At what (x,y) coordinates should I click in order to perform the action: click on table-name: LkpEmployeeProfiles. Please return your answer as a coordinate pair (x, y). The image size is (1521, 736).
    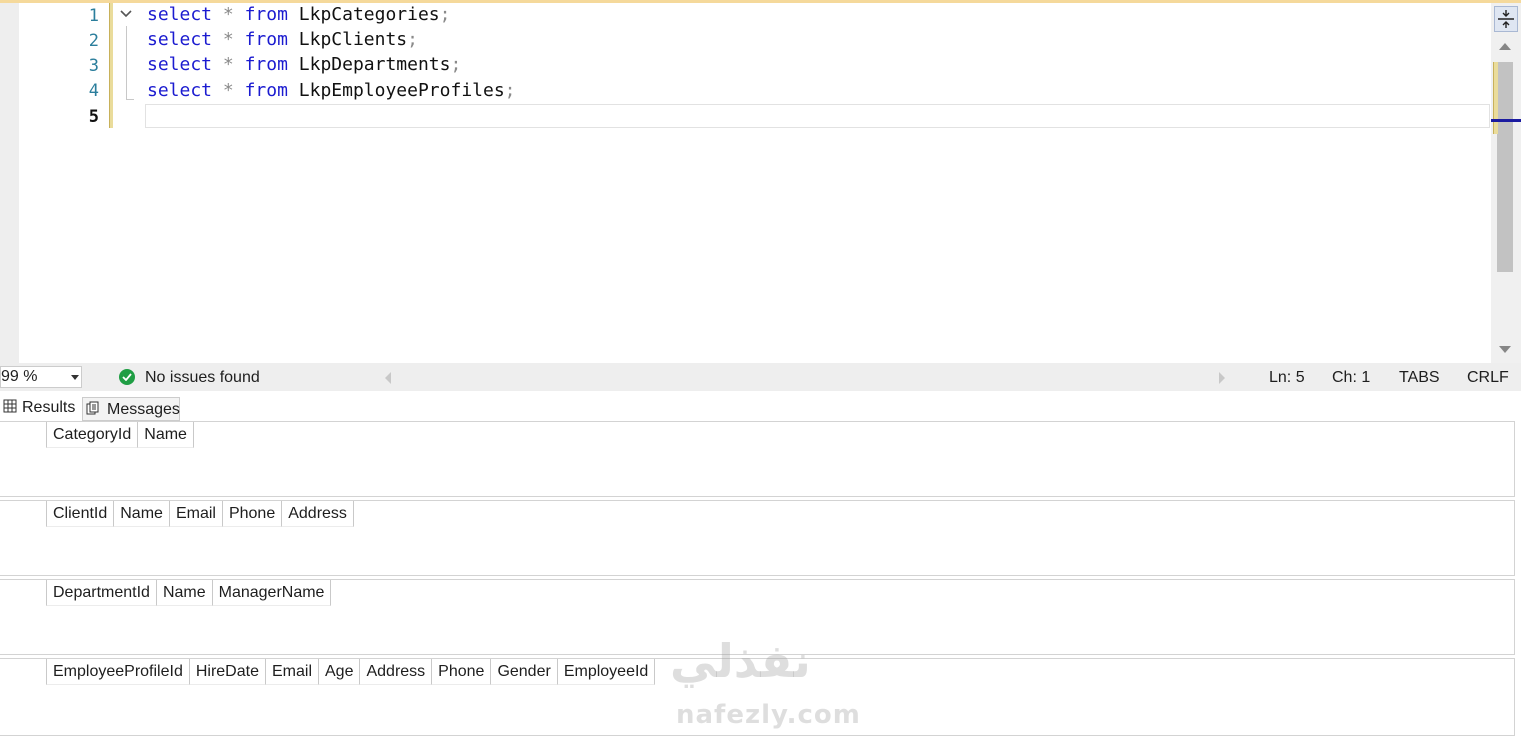
    Looking at the image, I should click on (401, 90).